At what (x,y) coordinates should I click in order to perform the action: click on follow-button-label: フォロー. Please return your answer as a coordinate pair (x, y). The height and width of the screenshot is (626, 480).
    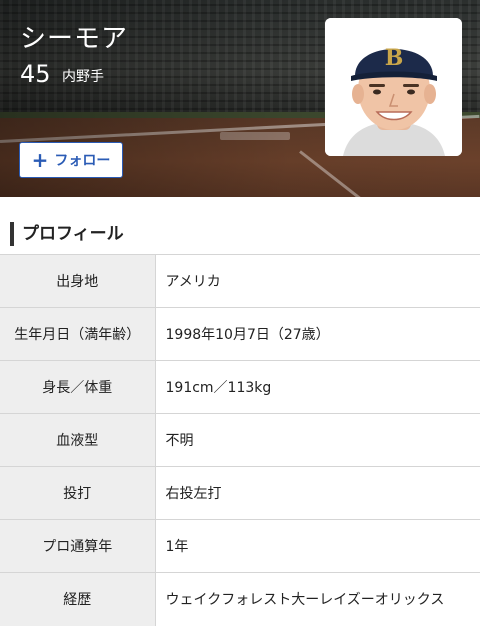
    Looking at the image, I should click on (82, 161).